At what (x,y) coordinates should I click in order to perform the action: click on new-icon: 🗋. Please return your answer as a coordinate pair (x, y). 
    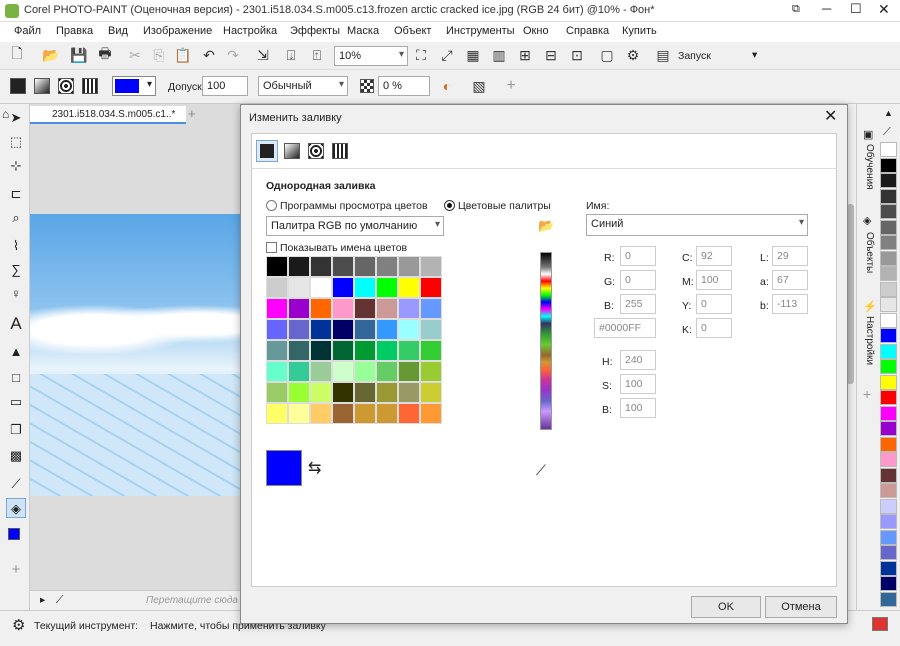
    Looking at the image, I should click on (17, 55).